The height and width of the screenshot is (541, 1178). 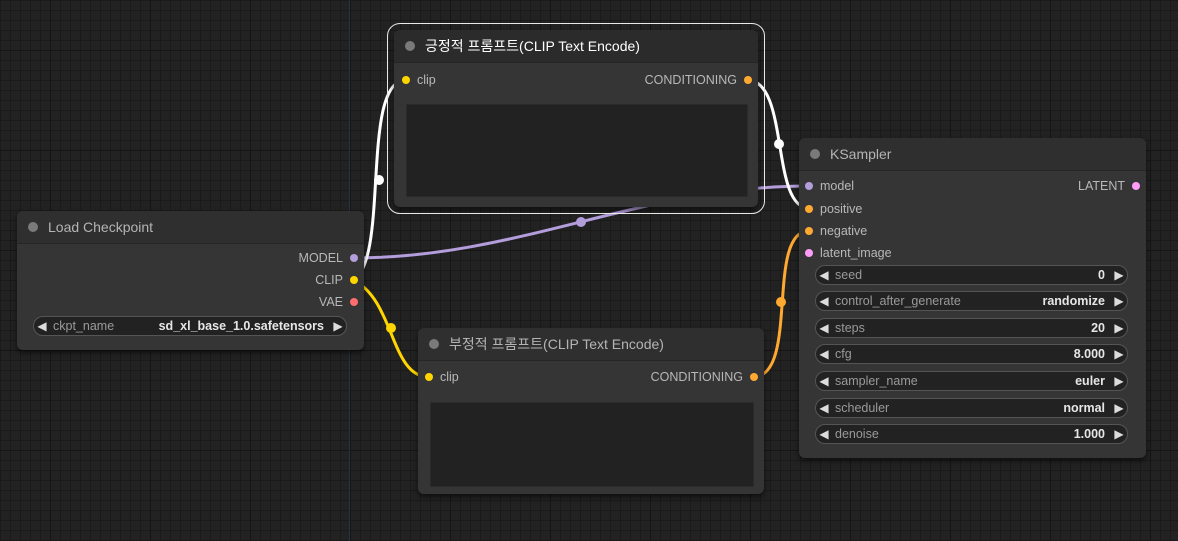 I want to click on widget-label: denoise, so click(x=857, y=434).